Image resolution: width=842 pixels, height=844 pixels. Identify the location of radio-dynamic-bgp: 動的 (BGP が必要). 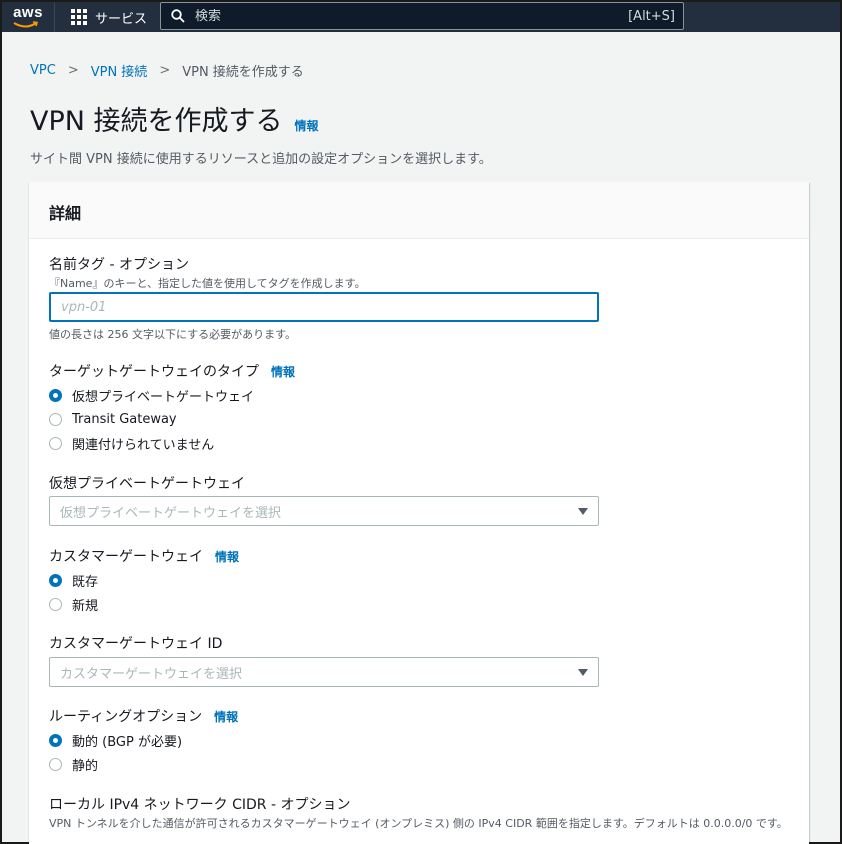
(143, 740).